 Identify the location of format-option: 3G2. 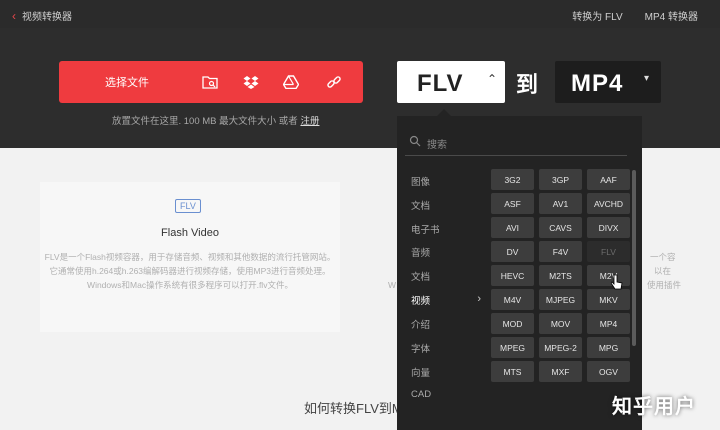
(512, 179).